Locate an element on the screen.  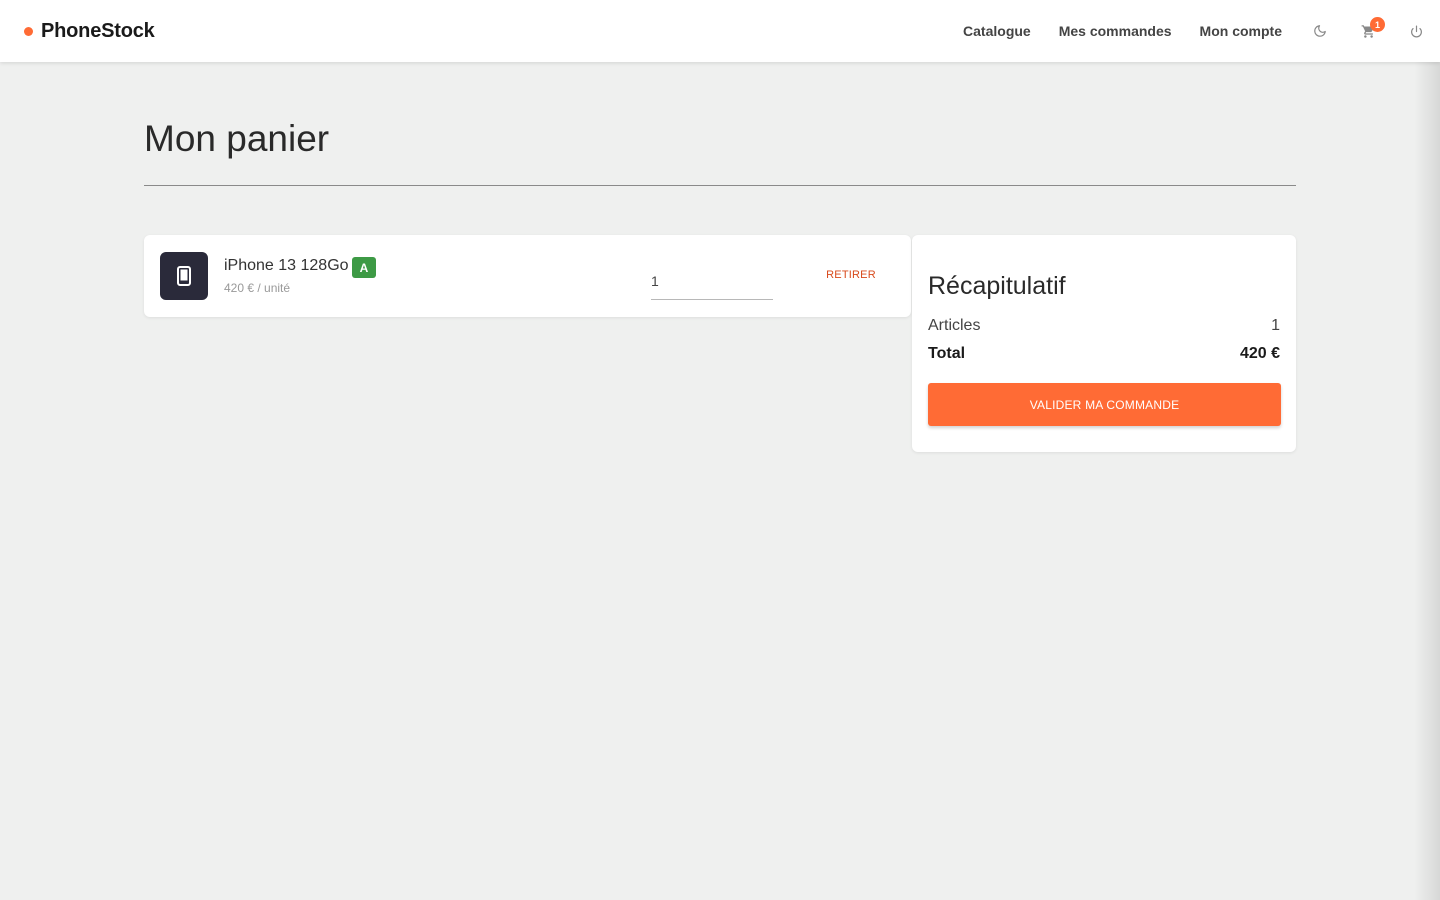
brand-name: PhoneStock is located at coordinates (98, 31).